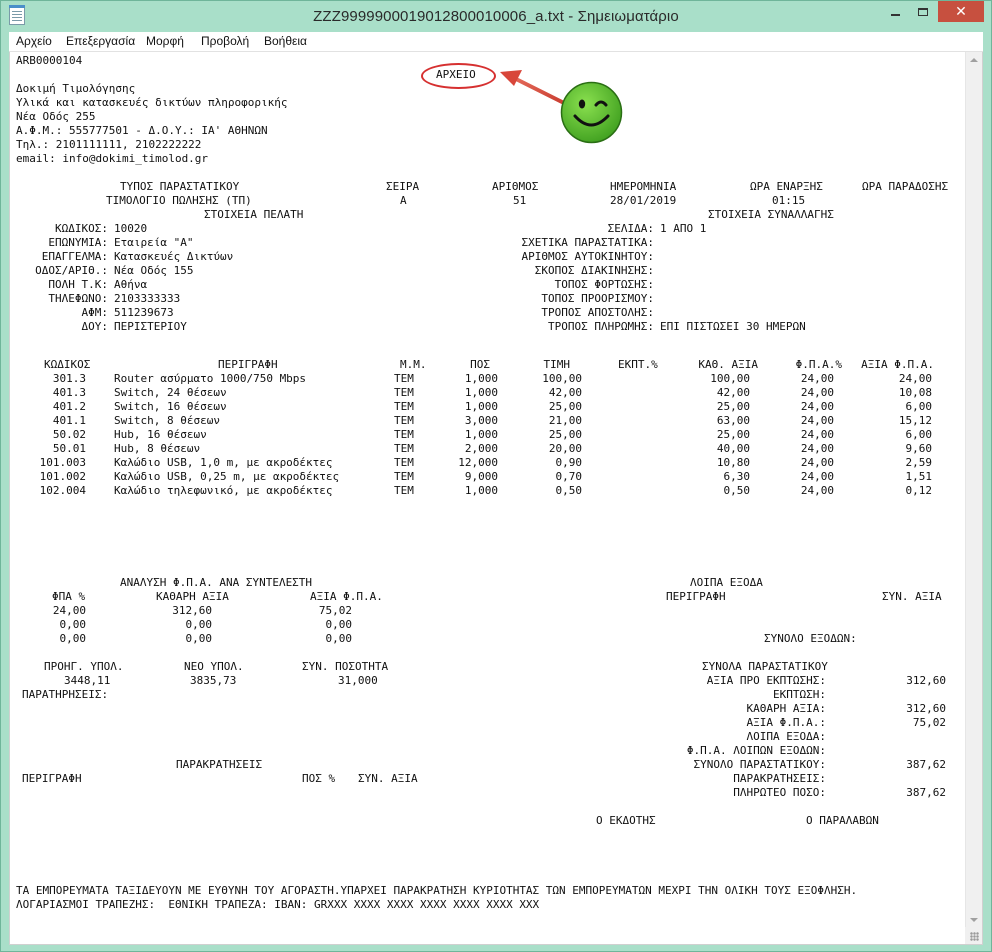 Image resolution: width=992 pixels, height=952 pixels. I want to click on balance-qty-value: 31,000, so click(358, 680).